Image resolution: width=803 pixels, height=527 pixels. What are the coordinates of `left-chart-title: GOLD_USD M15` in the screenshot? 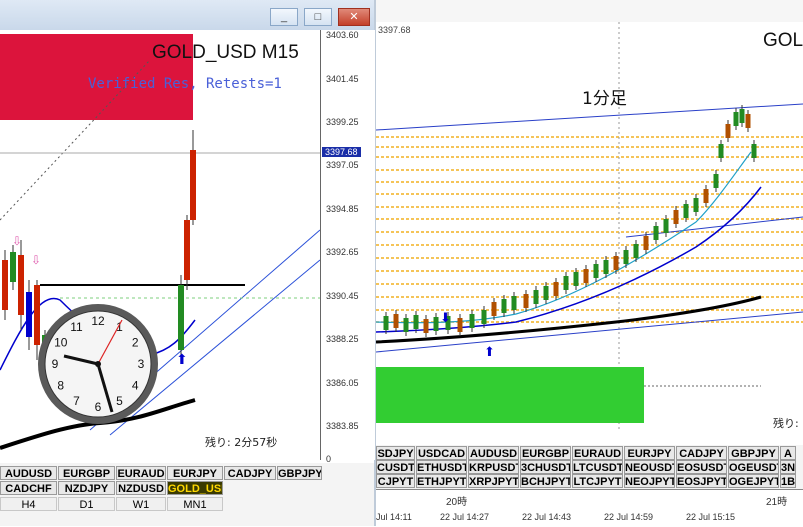 It's located at (225, 52).